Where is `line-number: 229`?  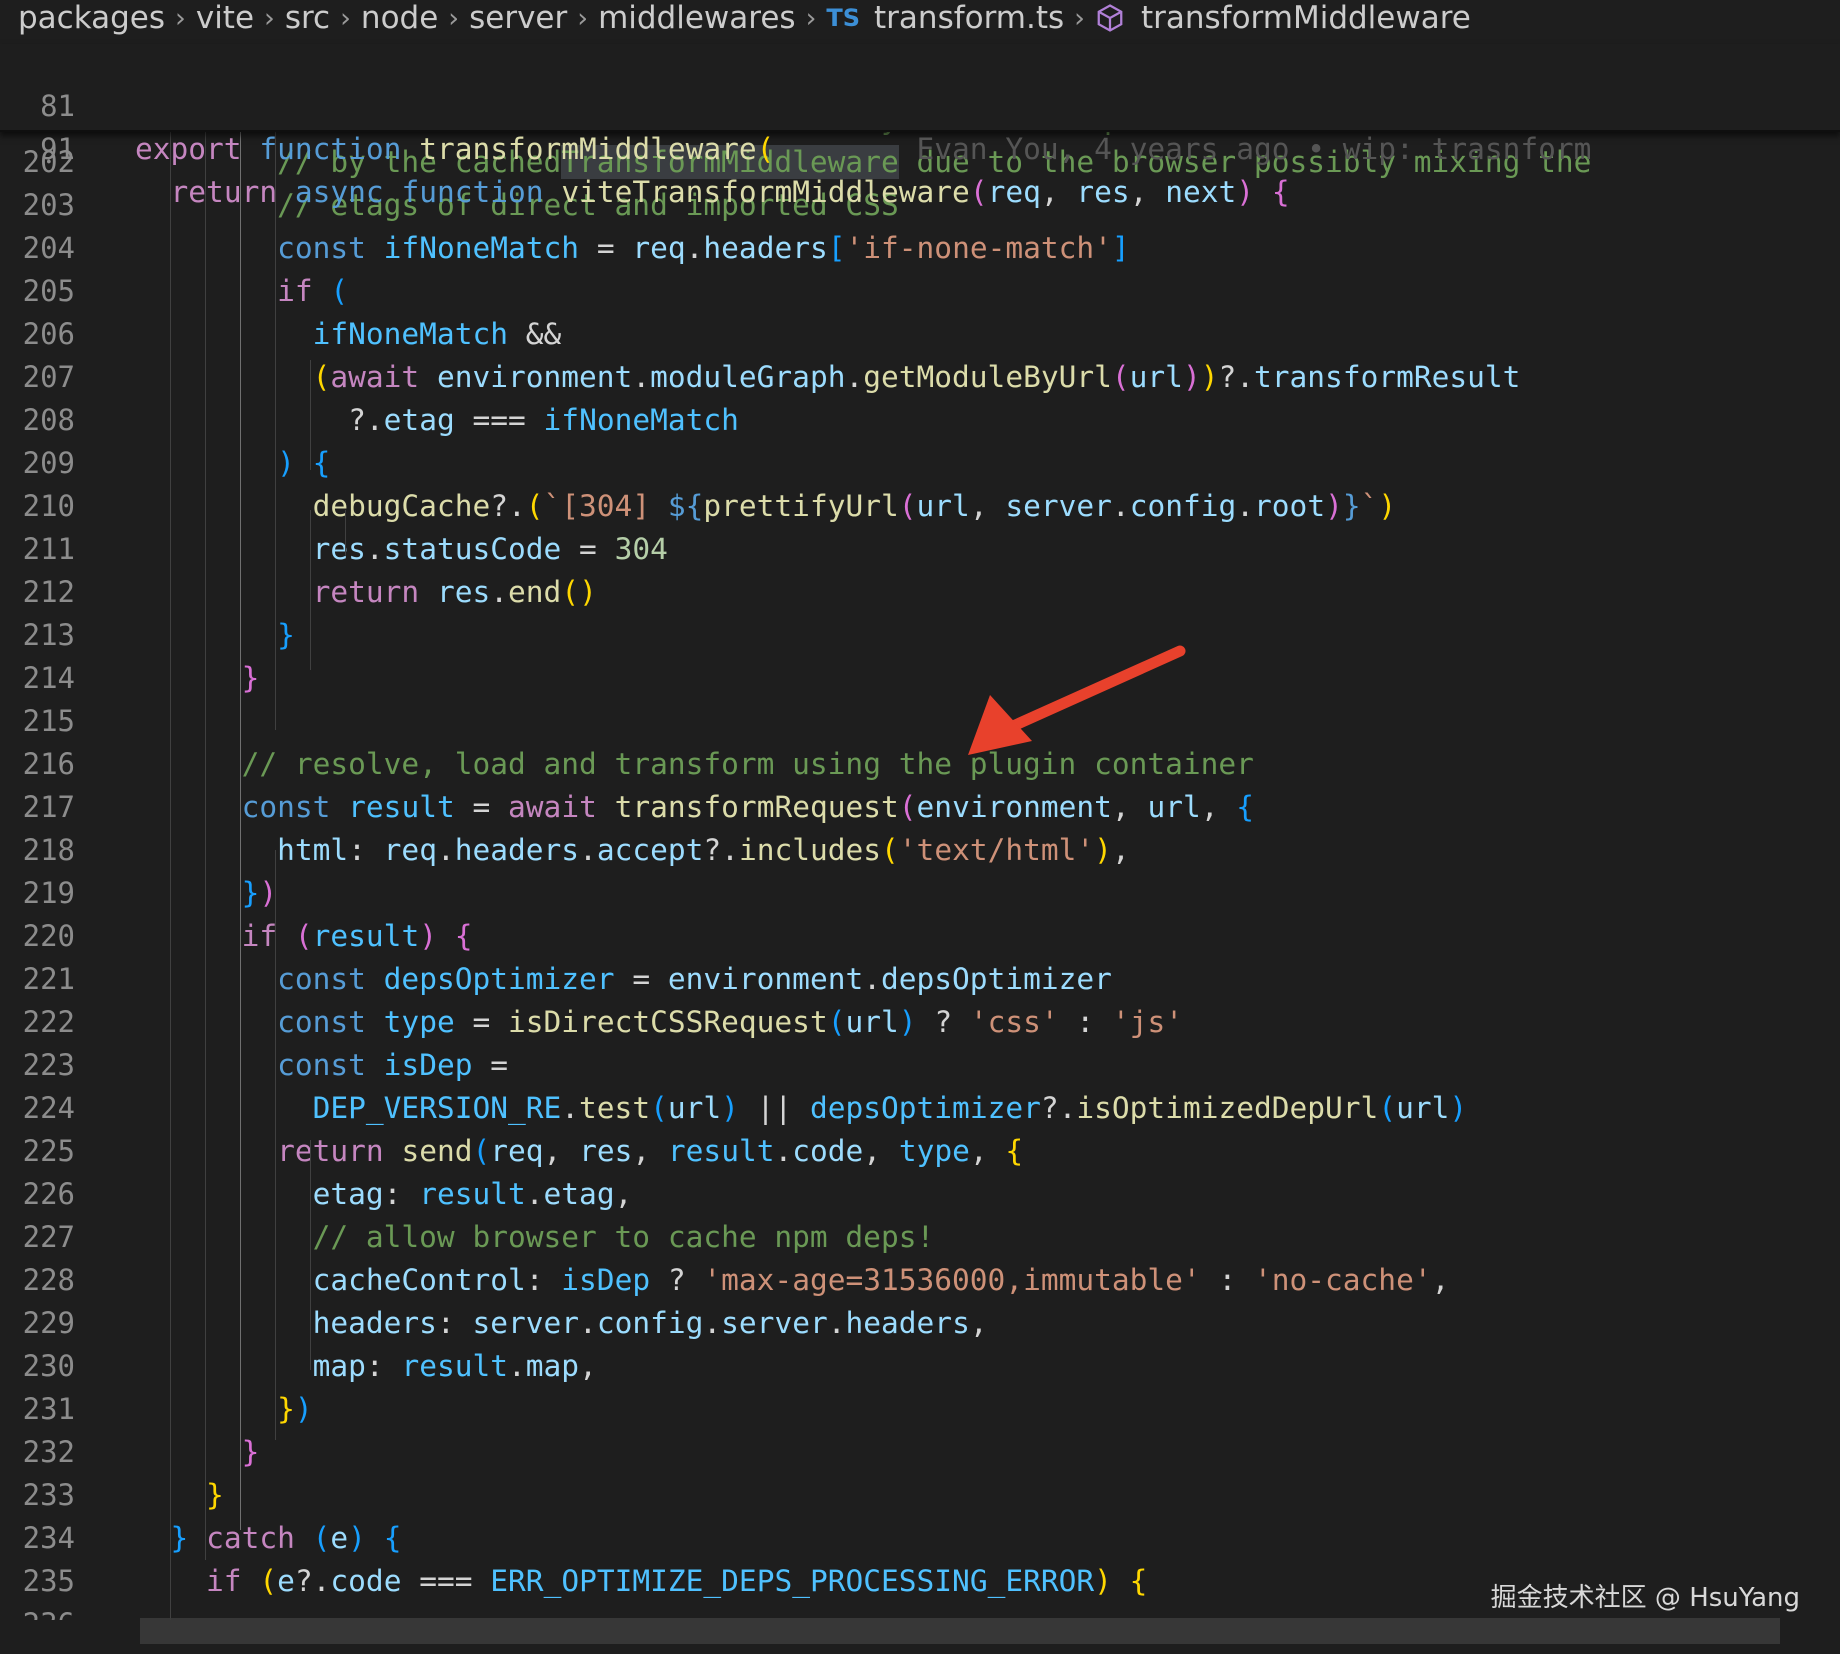
line-number: 229 is located at coordinates (48, 1323).